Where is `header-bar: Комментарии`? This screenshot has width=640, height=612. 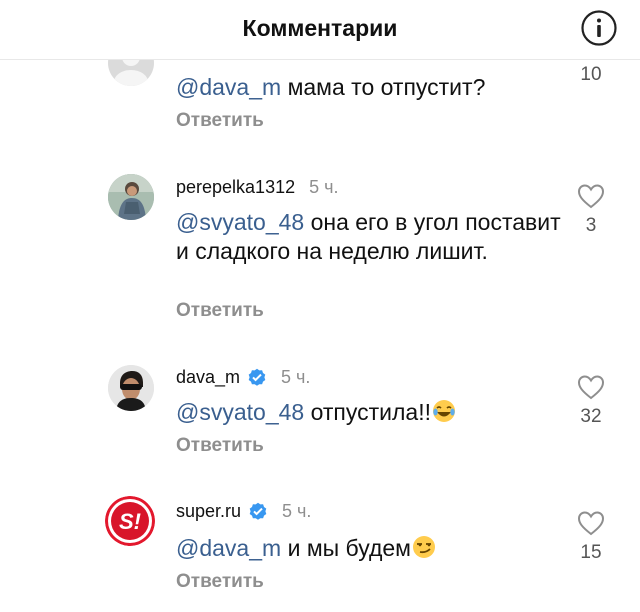
header-bar: Комментарии is located at coordinates (320, 30).